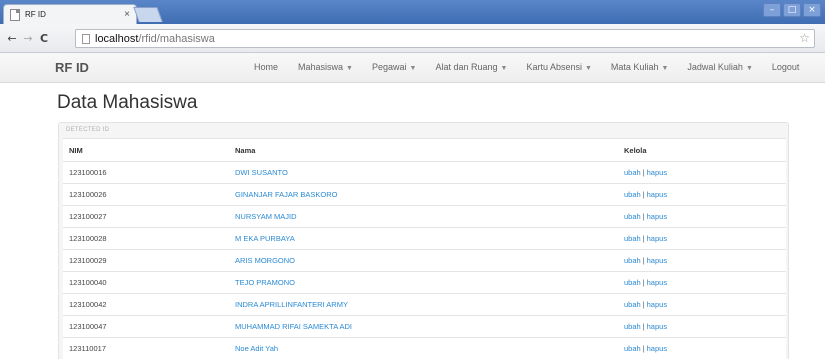 The width and height of the screenshot is (825, 359). What do you see at coordinates (72, 67) in the screenshot?
I see `brand-logo: RF ID` at bounding box center [72, 67].